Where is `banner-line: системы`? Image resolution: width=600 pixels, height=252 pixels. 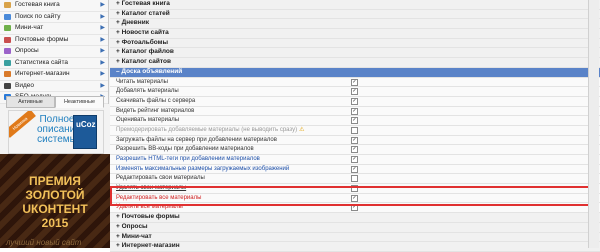 banner-line: системы is located at coordinates (57, 139).